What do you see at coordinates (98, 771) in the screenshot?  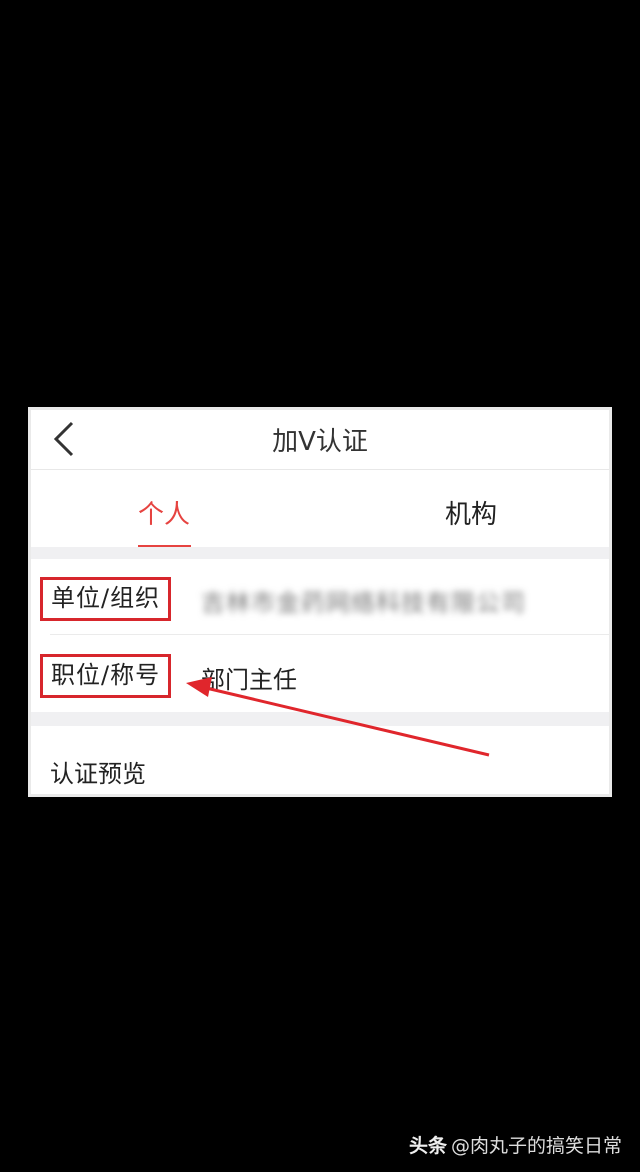 I see `certification-preview-item: 认证预览` at bounding box center [98, 771].